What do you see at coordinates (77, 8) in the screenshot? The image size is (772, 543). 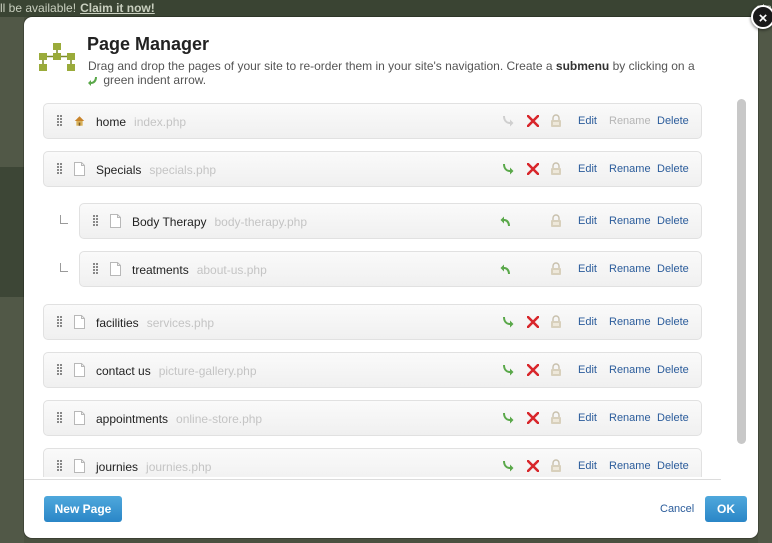 I see `background-notice: ll be available! Claim it now!` at bounding box center [77, 8].